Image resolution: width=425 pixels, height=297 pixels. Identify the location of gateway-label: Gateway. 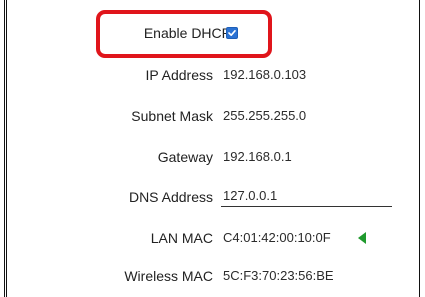
(185, 157).